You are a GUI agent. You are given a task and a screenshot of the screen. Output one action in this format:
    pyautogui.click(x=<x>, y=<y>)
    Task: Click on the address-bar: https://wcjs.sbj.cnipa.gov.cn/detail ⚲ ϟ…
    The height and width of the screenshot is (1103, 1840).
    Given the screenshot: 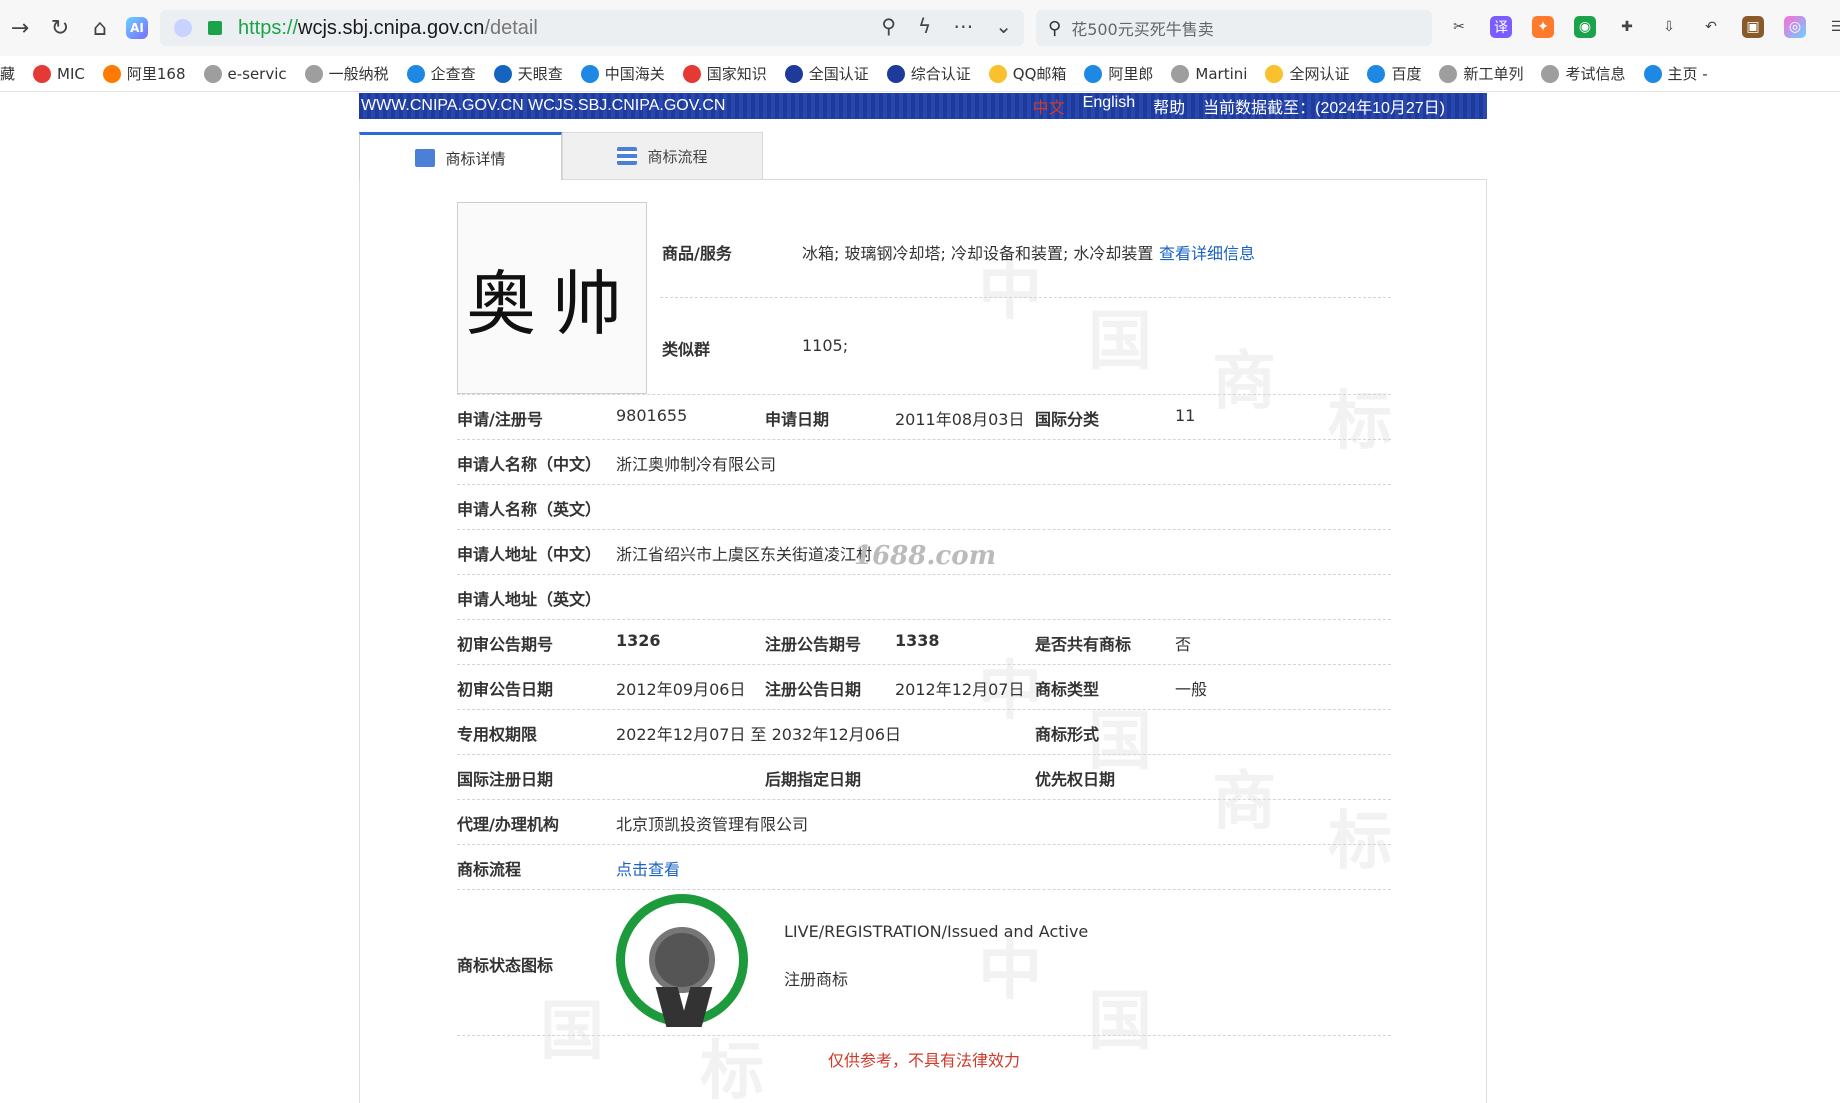 What is the action you would take?
    pyautogui.click(x=592, y=28)
    